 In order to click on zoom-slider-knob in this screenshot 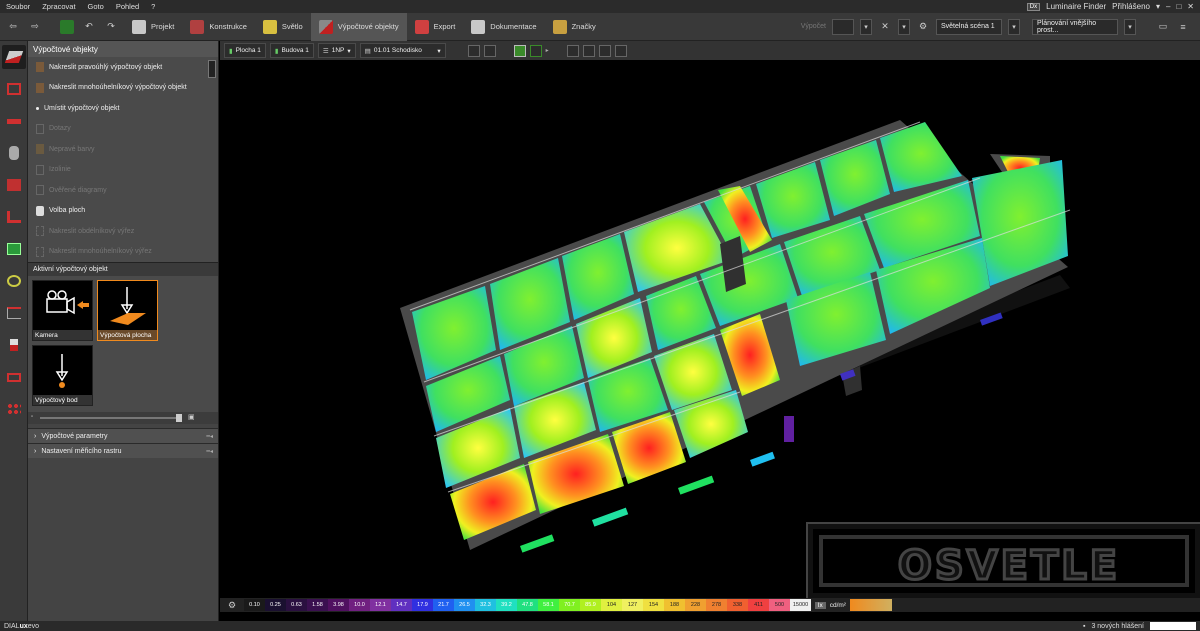, I will do `click(179, 418)`.